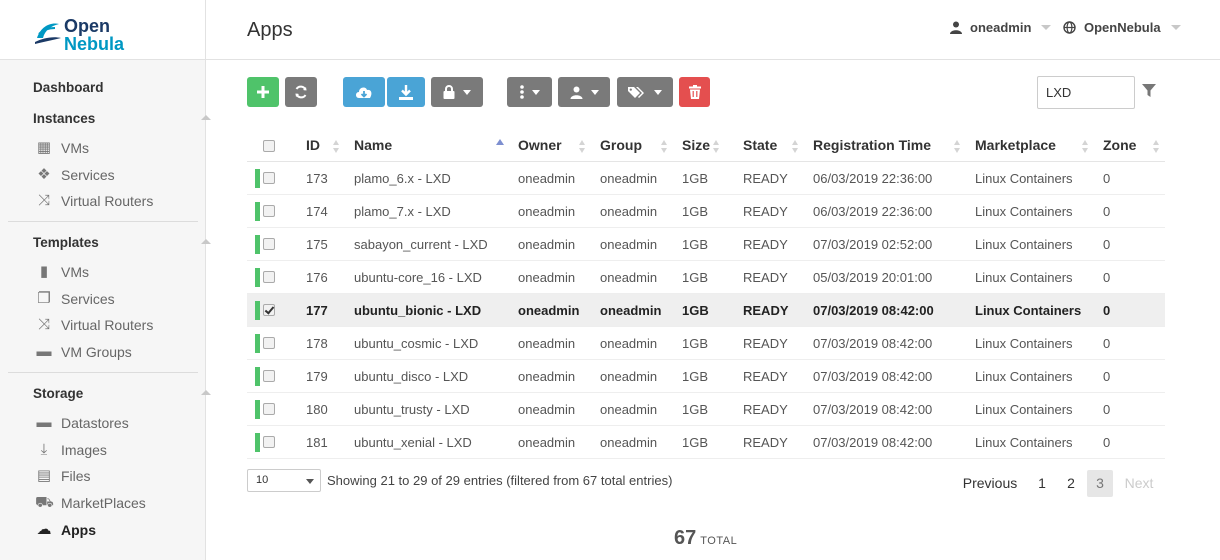  I want to click on more-actions-button, so click(529, 92).